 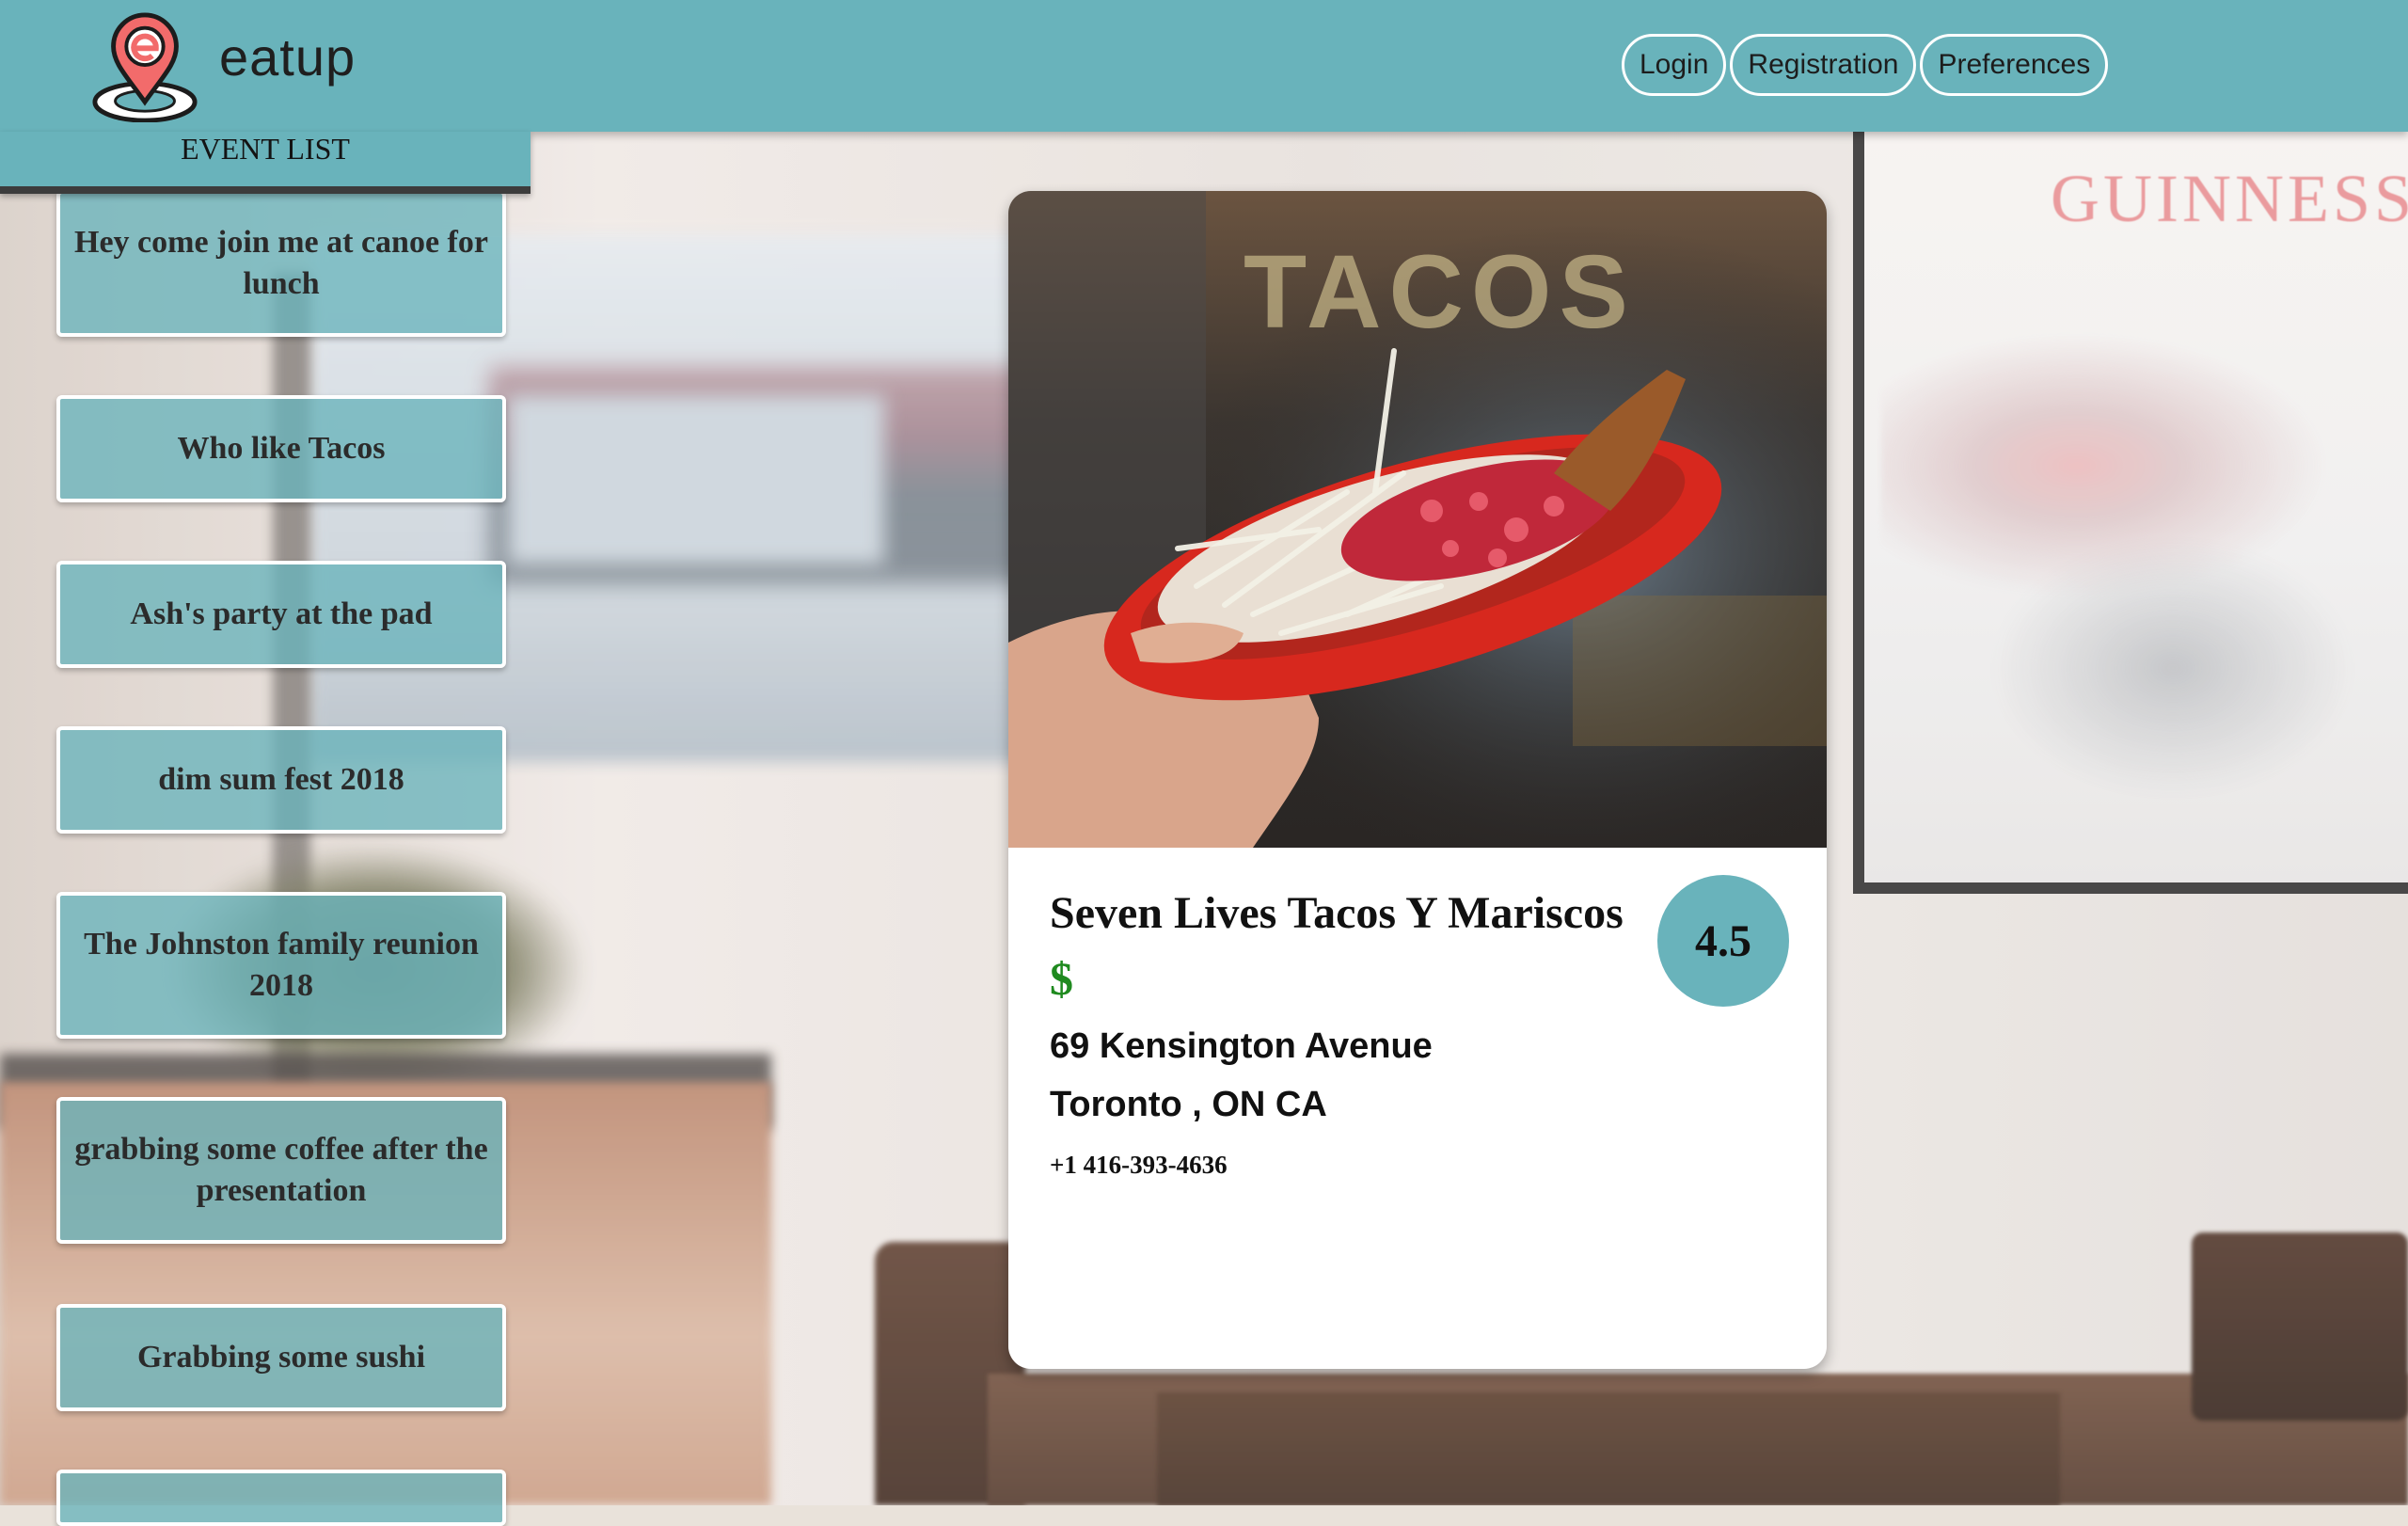 What do you see at coordinates (1675, 65) in the screenshot?
I see `login-button: Login` at bounding box center [1675, 65].